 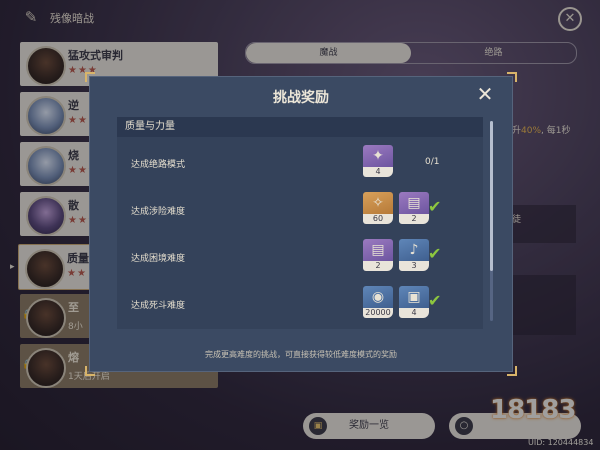 What do you see at coordinates (491, 196) in the screenshot?
I see `scrollbar-thumb` at bounding box center [491, 196].